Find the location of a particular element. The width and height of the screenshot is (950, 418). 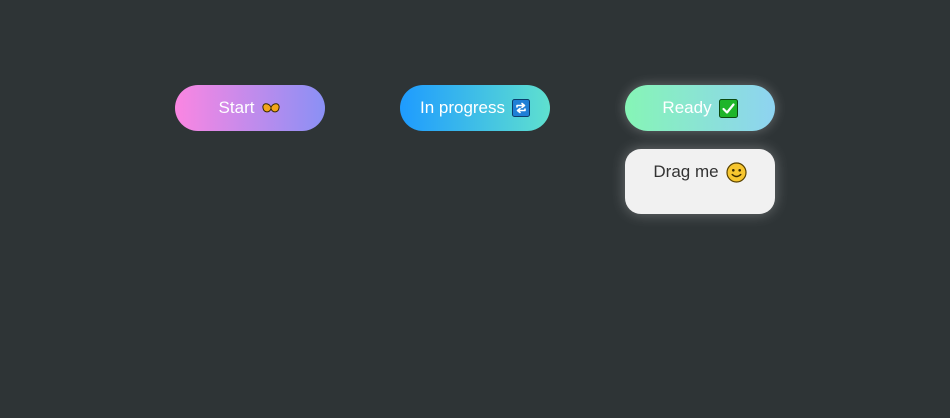

check-mark-icon is located at coordinates (728, 108).